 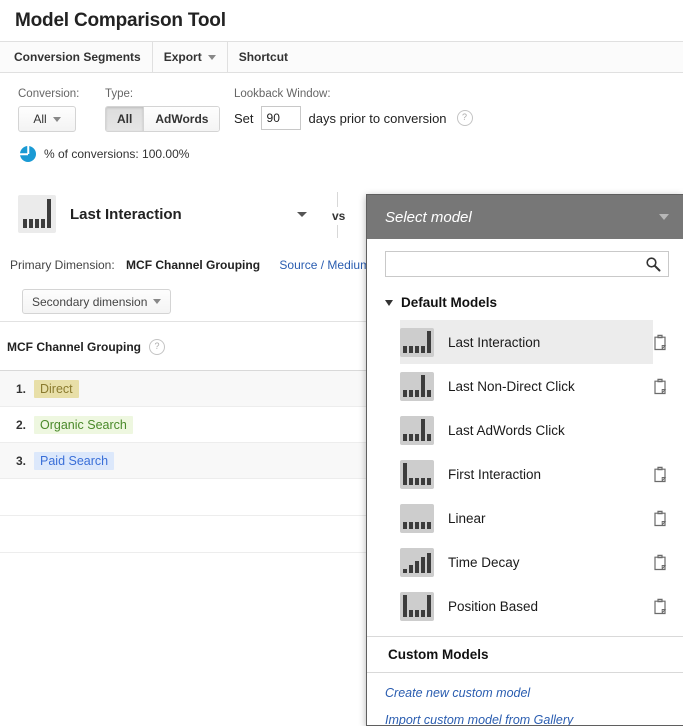 I want to click on model-list-item: Last Non-Direct Click, so click(x=525, y=386).